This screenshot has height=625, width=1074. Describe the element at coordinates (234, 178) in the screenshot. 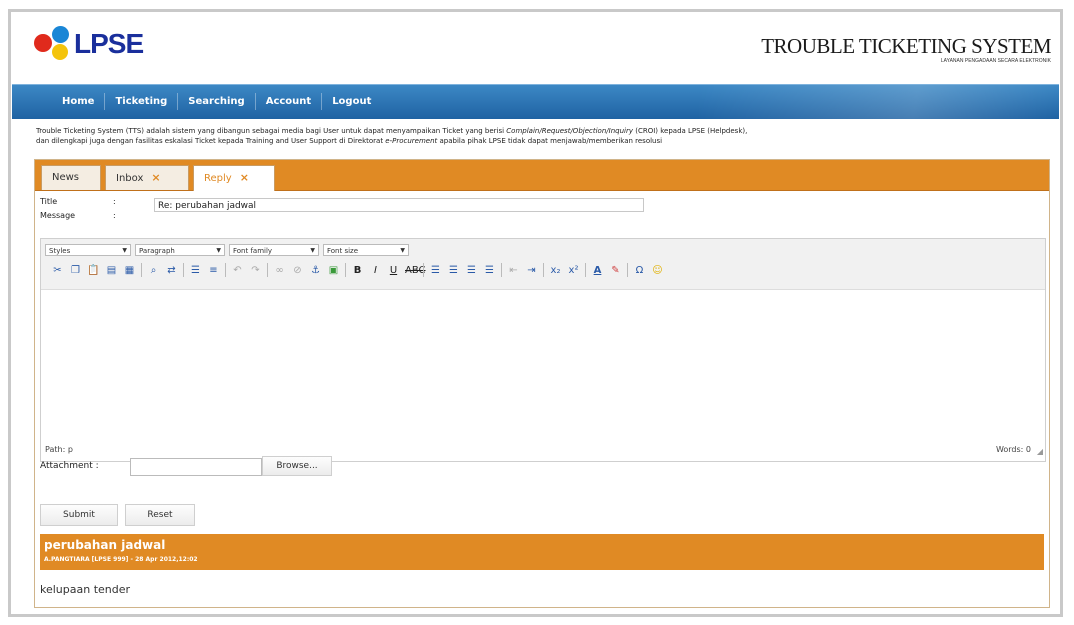

I see `tab-reply: Reply ×` at that location.